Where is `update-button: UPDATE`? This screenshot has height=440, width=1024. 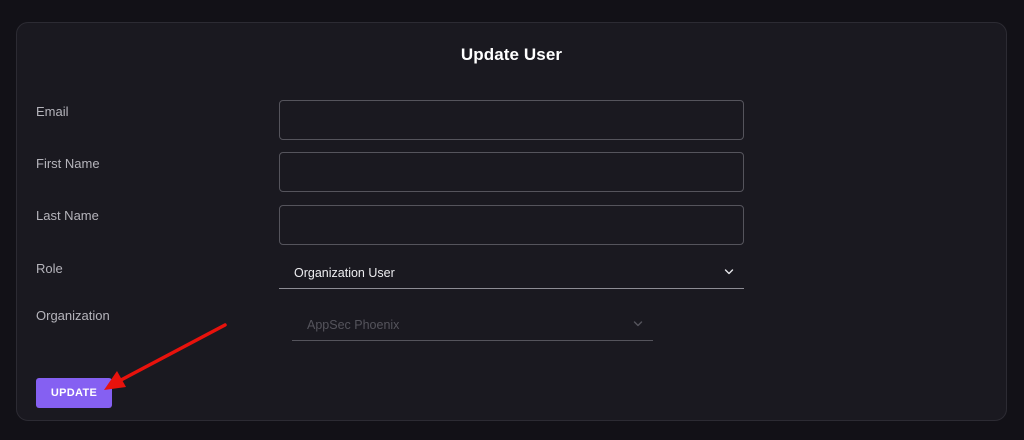
update-button: UPDATE is located at coordinates (74, 393).